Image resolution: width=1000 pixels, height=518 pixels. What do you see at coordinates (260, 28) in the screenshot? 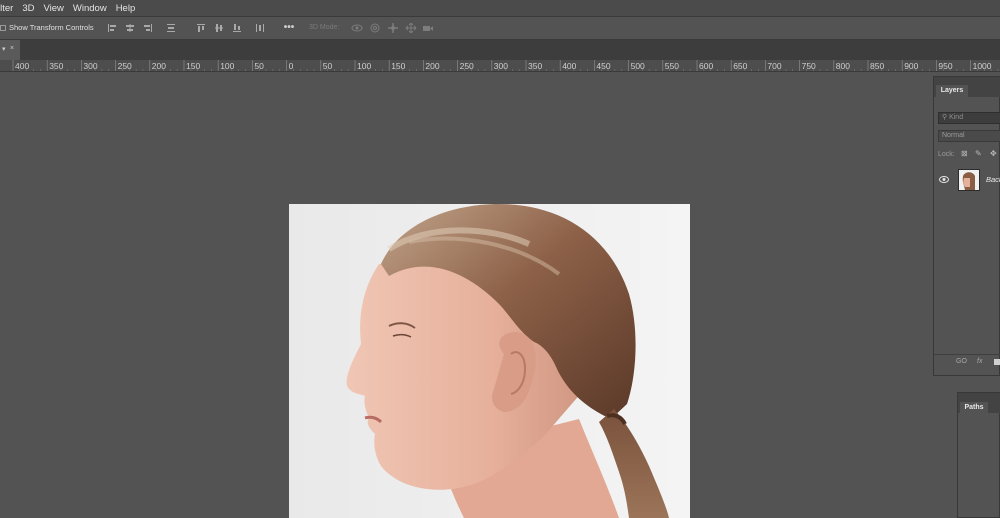
I see `distribute-horizontal-icon` at bounding box center [260, 28].